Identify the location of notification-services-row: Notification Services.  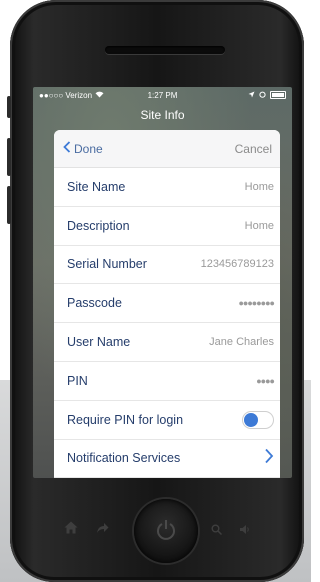
(167, 459).